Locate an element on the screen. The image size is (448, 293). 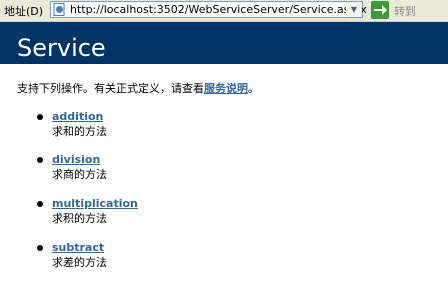
go-label: 转到 is located at coordinates (405, 11).